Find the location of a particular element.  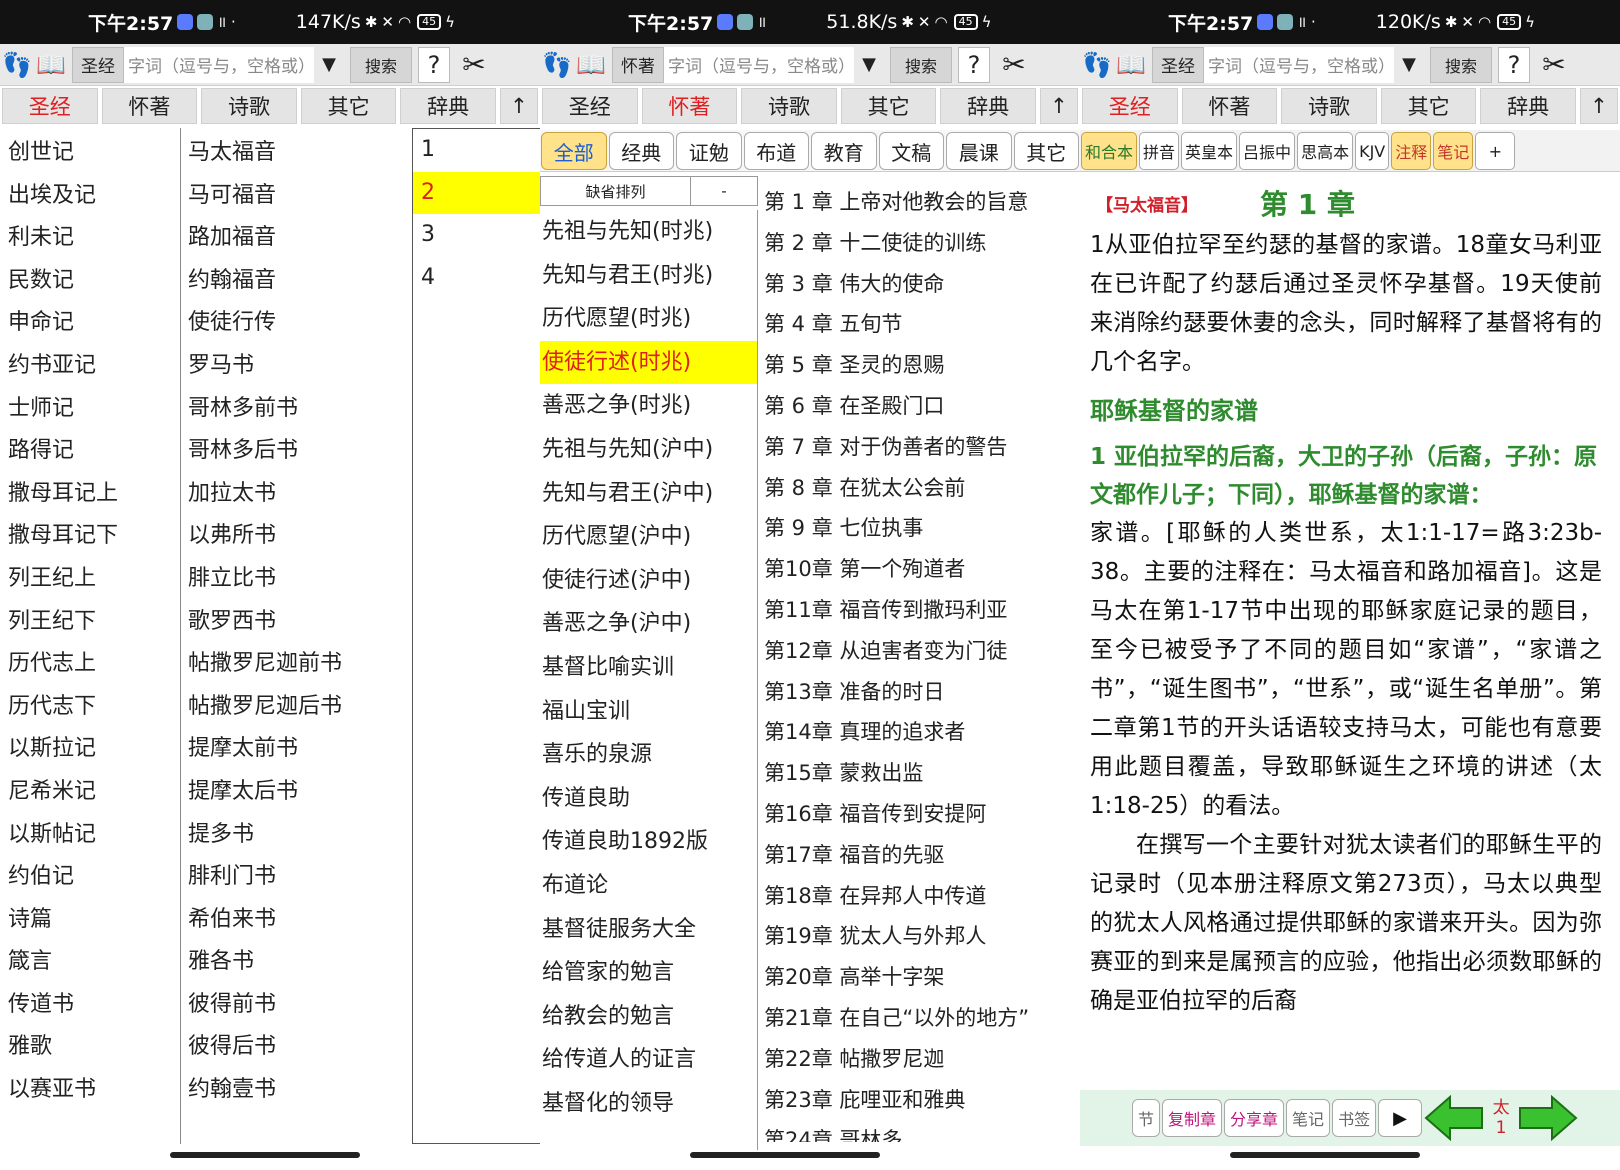

chapter-item: 第23章 庇哩亚和雅典 is located at coordinates (922, 1100).